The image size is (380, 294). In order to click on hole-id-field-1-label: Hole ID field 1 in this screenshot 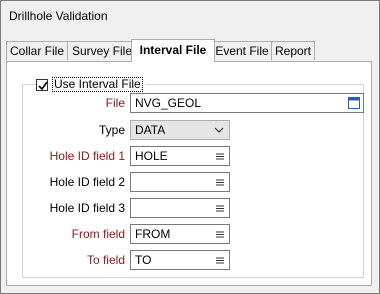, I will do `click(87, 156)`.